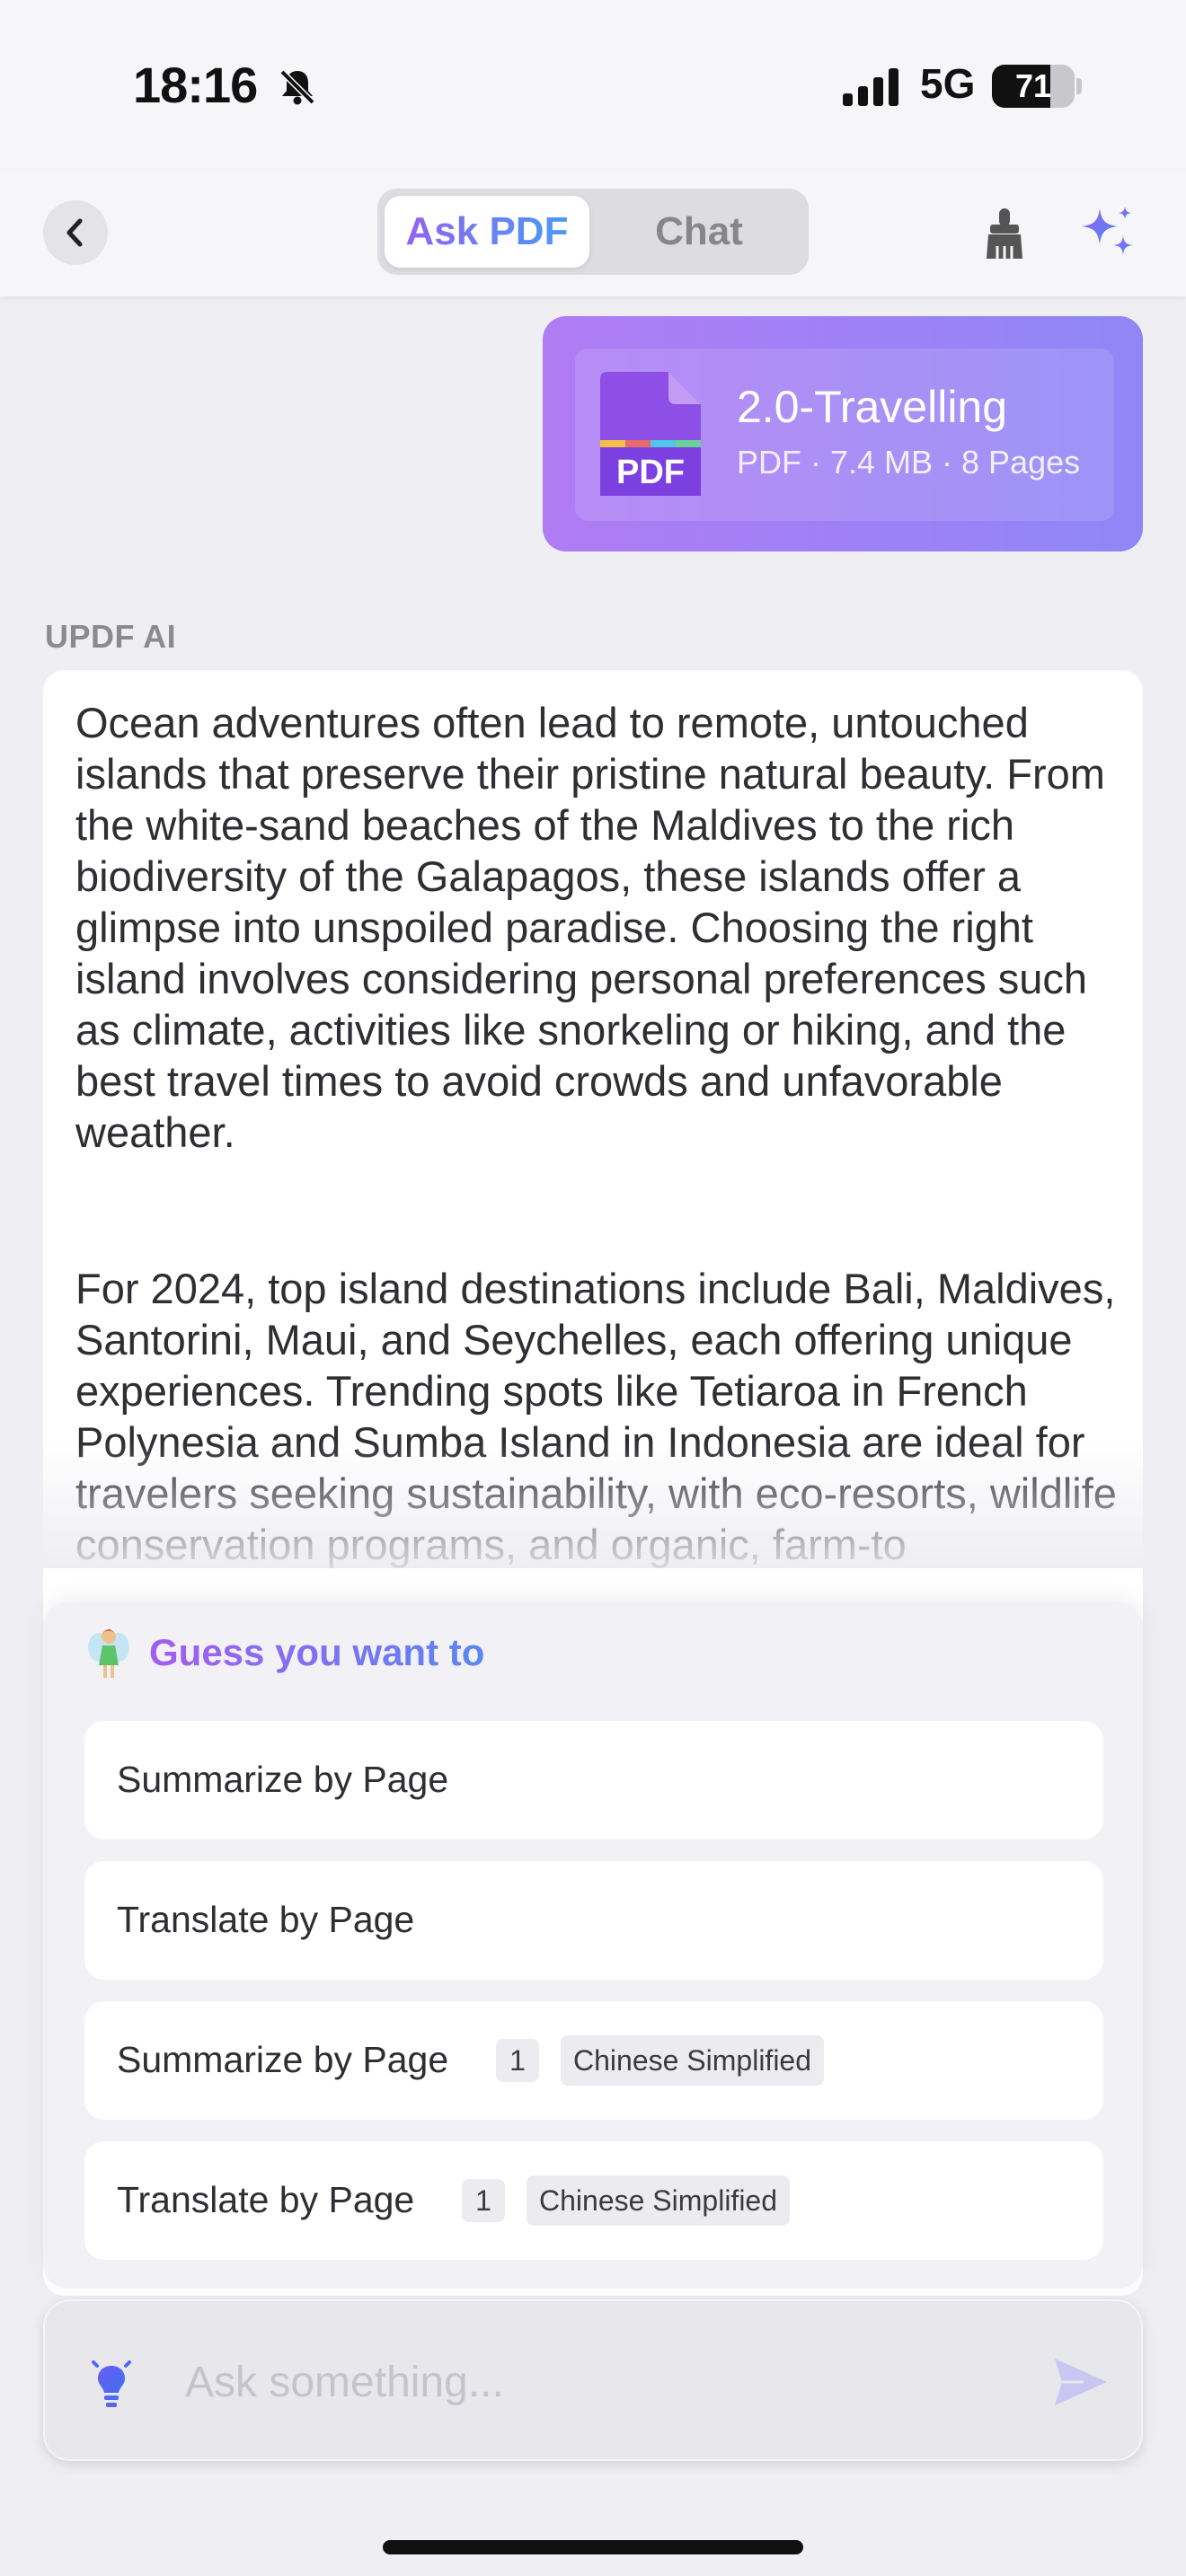  I want to click on back-button, so click(75, 233).